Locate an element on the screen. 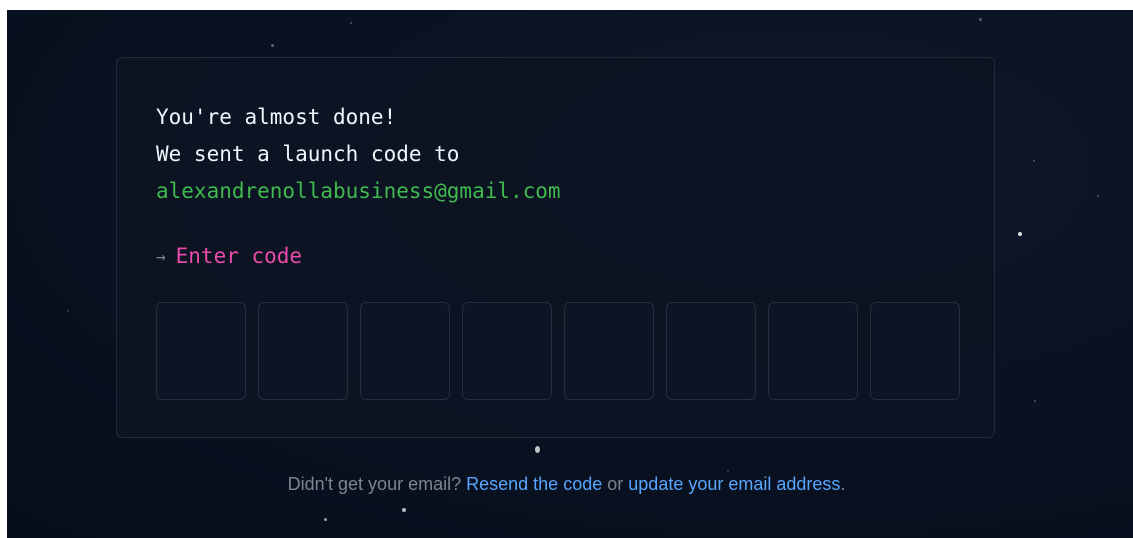 The image size is (1133, 538). resend-code-link: Resend the code is located at coordinates (534, 484).